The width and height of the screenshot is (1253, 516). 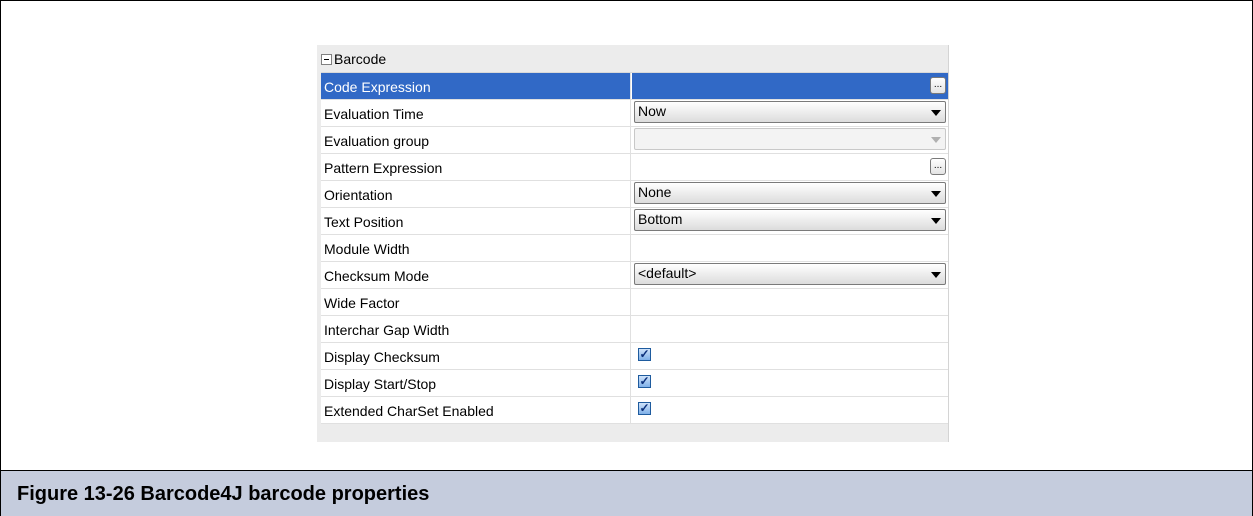 I want to click on dropdown-select: <default>, so click(x=790, y=274).